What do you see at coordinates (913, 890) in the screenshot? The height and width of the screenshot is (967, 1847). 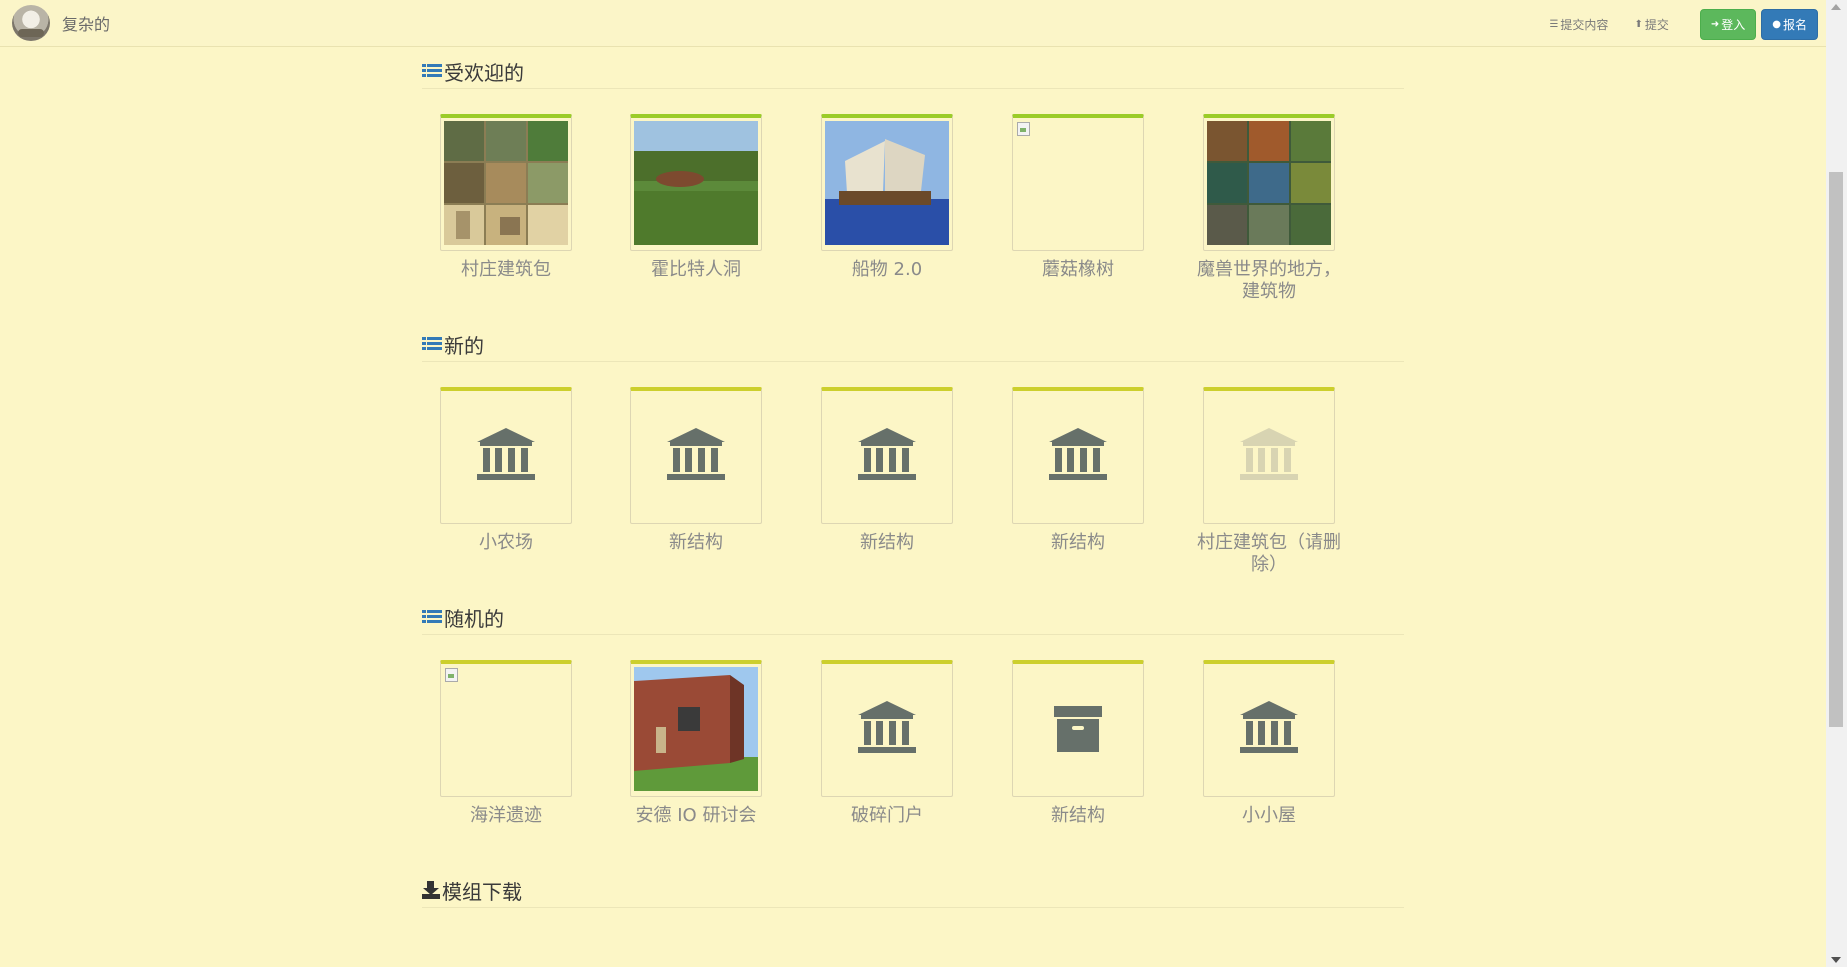 I see `section-header: 模组下载` at bounding box center [913, 890].